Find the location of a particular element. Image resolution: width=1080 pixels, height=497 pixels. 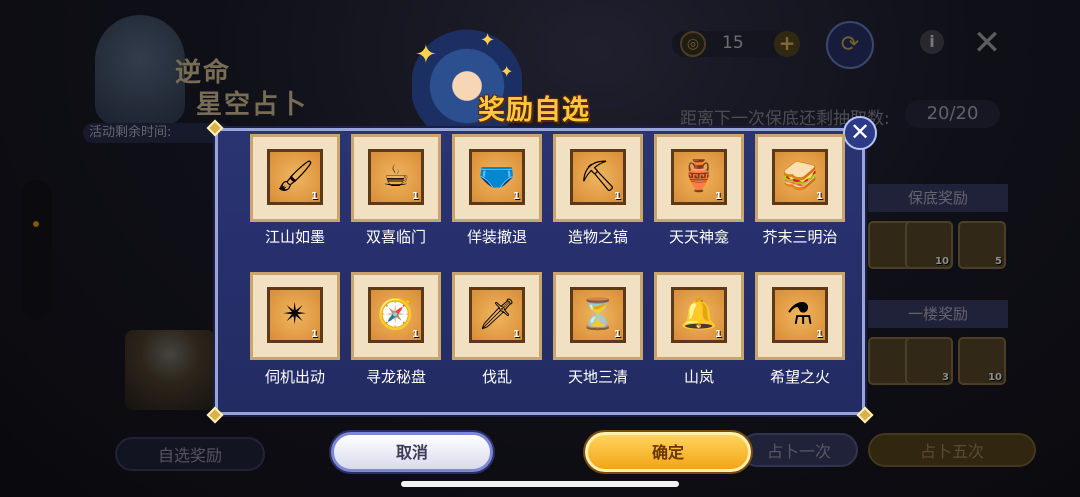

cancel-button: 取消 is located at coordinates (412, 452).